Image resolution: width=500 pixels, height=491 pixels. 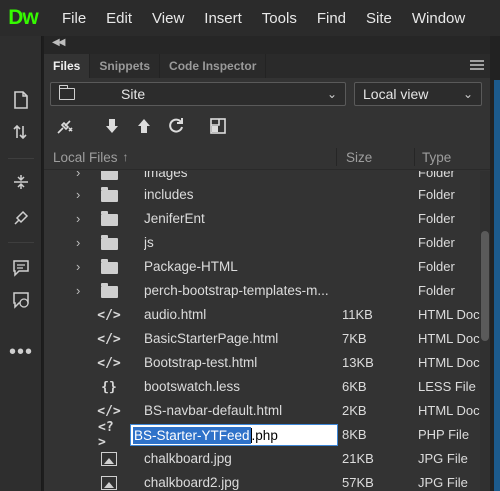 What do you see at coordinates (21, 100) in the screenshot?
I see `new-document-icon` at bounding box center [21, 100].